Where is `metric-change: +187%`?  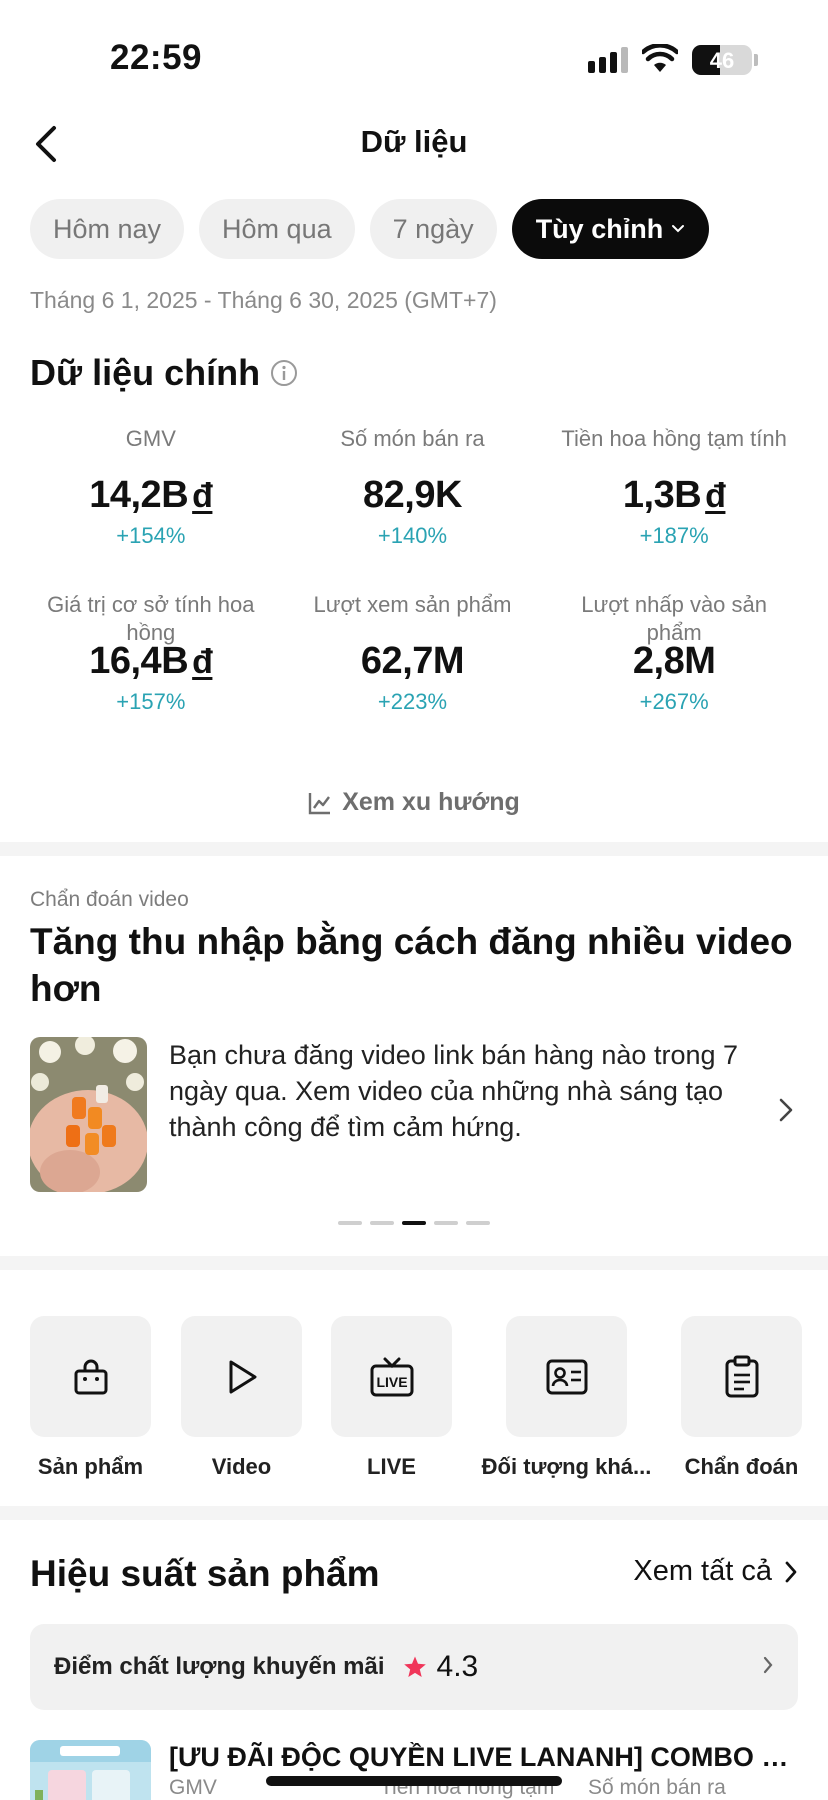
metric-change: +187% is located at coordinates (674, 535).